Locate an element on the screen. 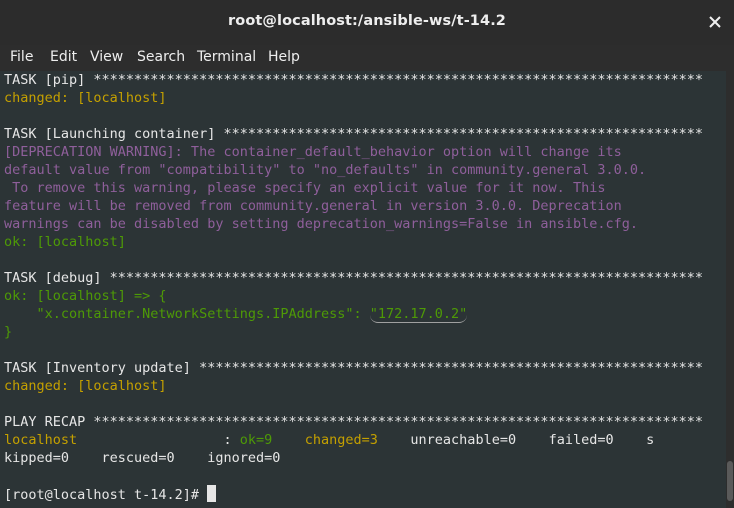 The height and width of the screenshot is (508, 734). json-key: "x.container.NetworkSettings.IPAddress": is located at coordinates (187, 314).